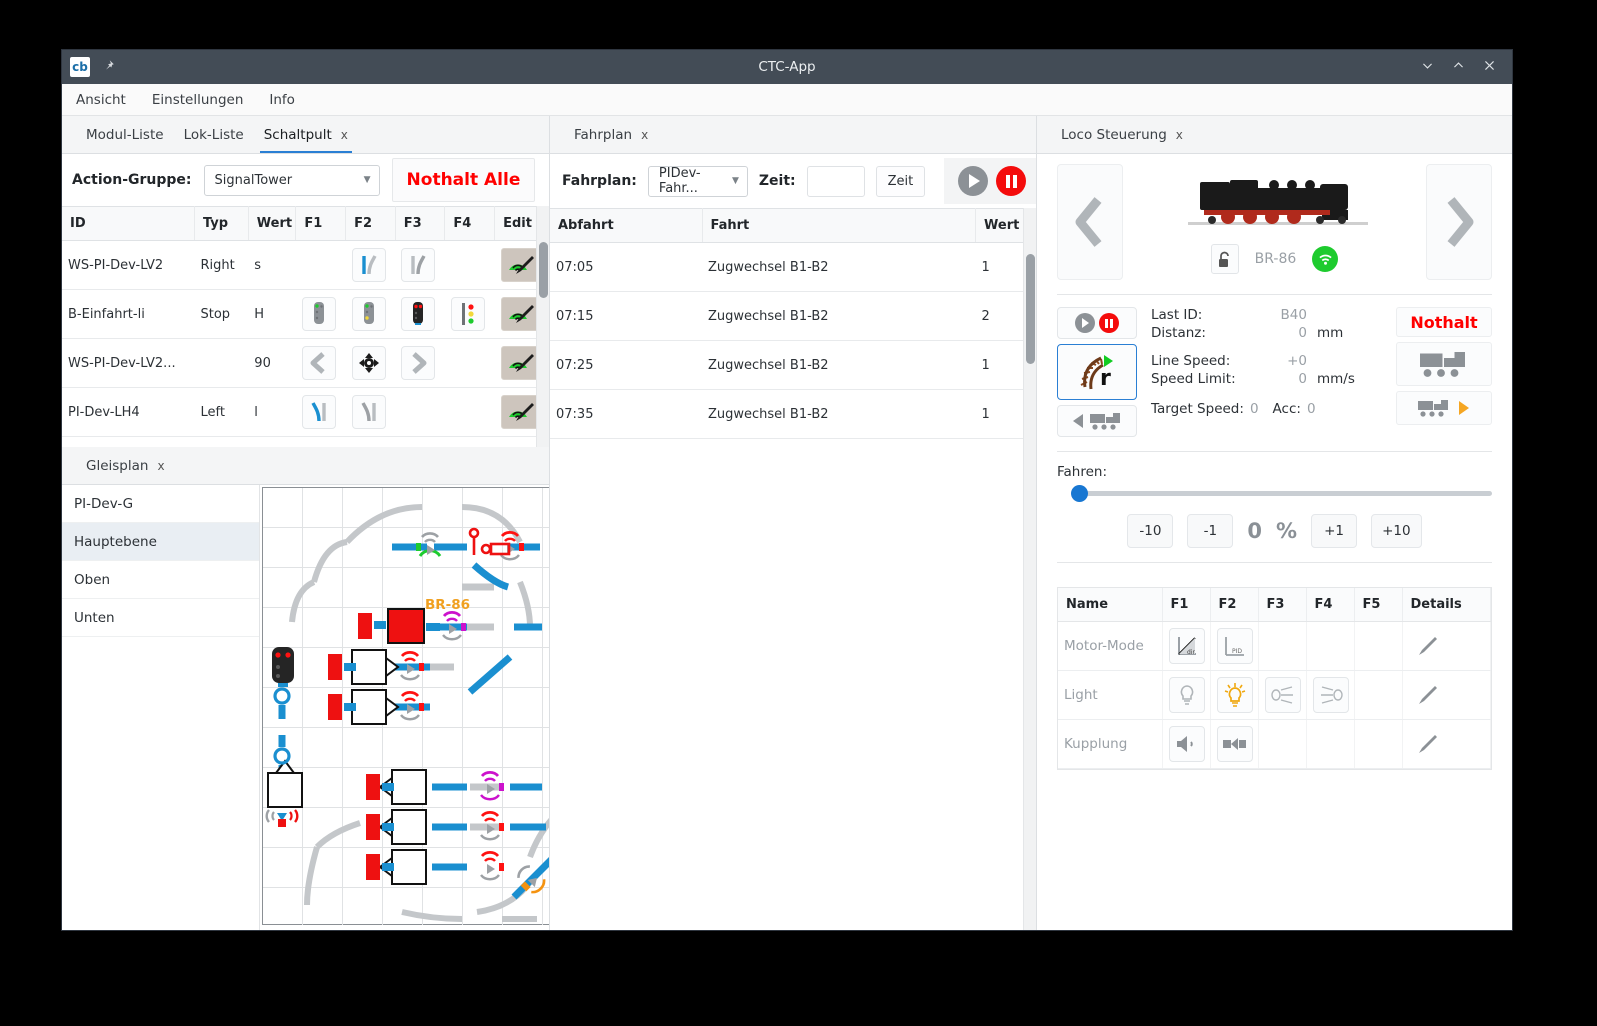  What do you see at coordinates (420, 412) in the screenshot?
I see `cell-f3` at bounding box center [420, 412].